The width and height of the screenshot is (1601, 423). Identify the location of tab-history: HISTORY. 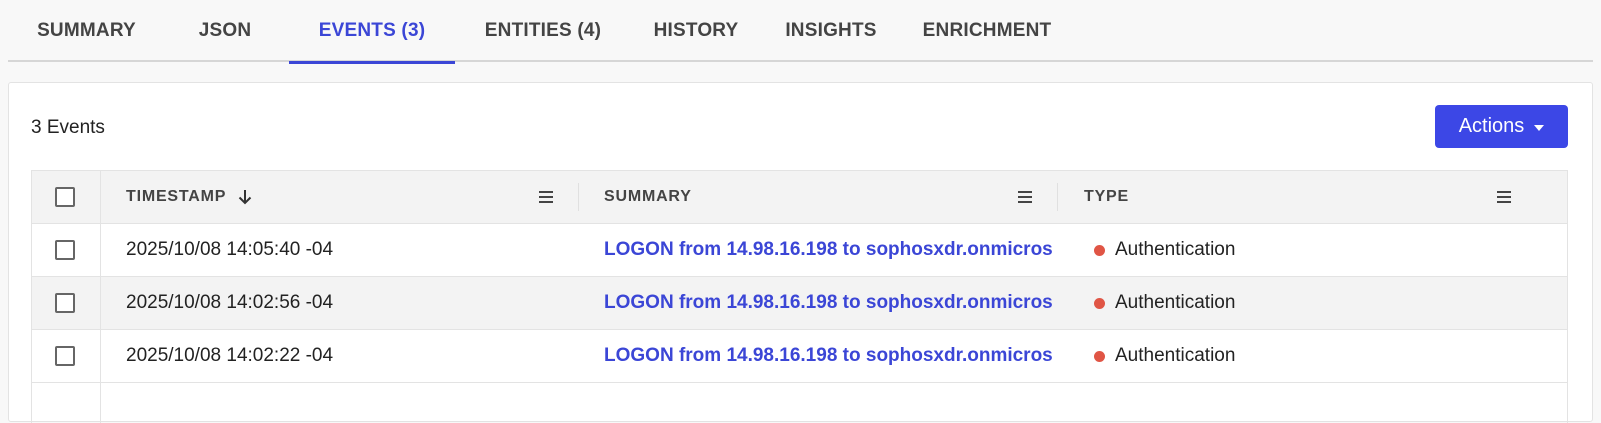
(696, 31).